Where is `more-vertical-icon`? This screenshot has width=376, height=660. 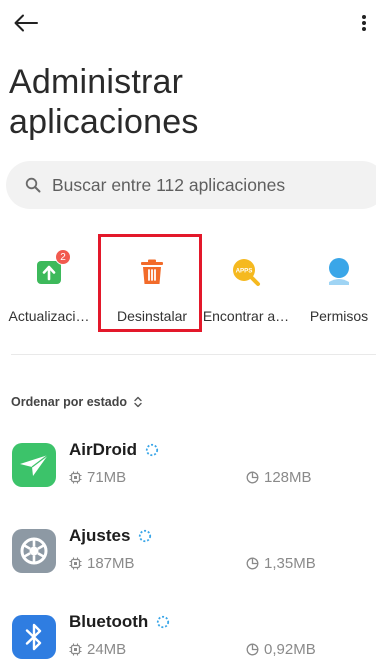 more-vertical-icon is located at coordinates (364, 23).